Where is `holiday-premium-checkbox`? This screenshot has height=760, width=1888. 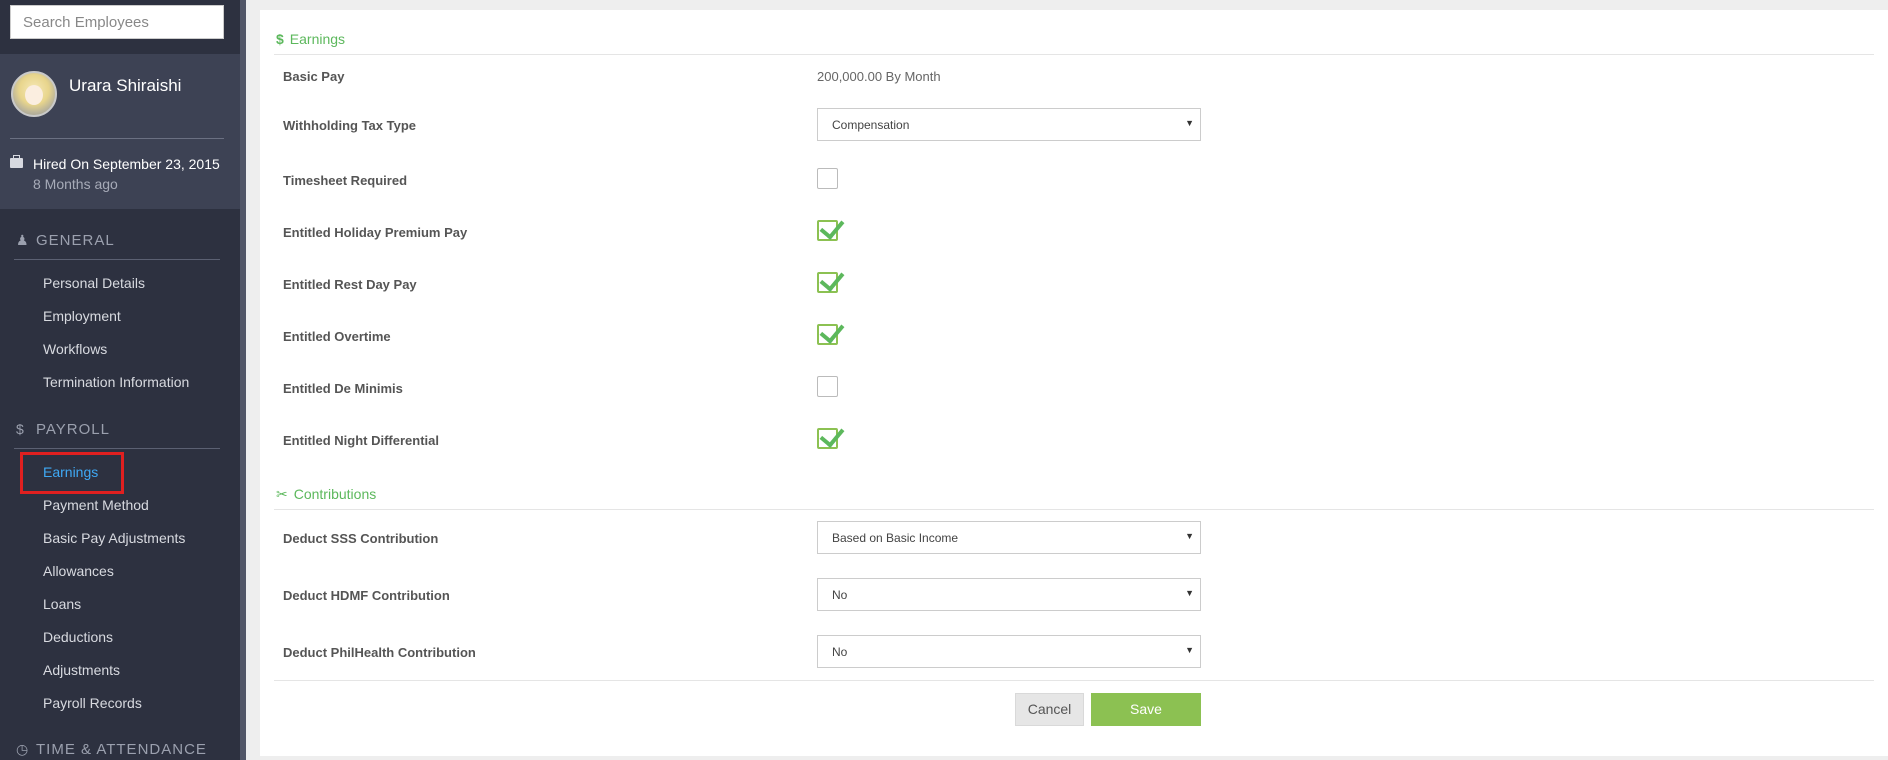
holiday-premium-checkbox is located at coordinates (831, 227).